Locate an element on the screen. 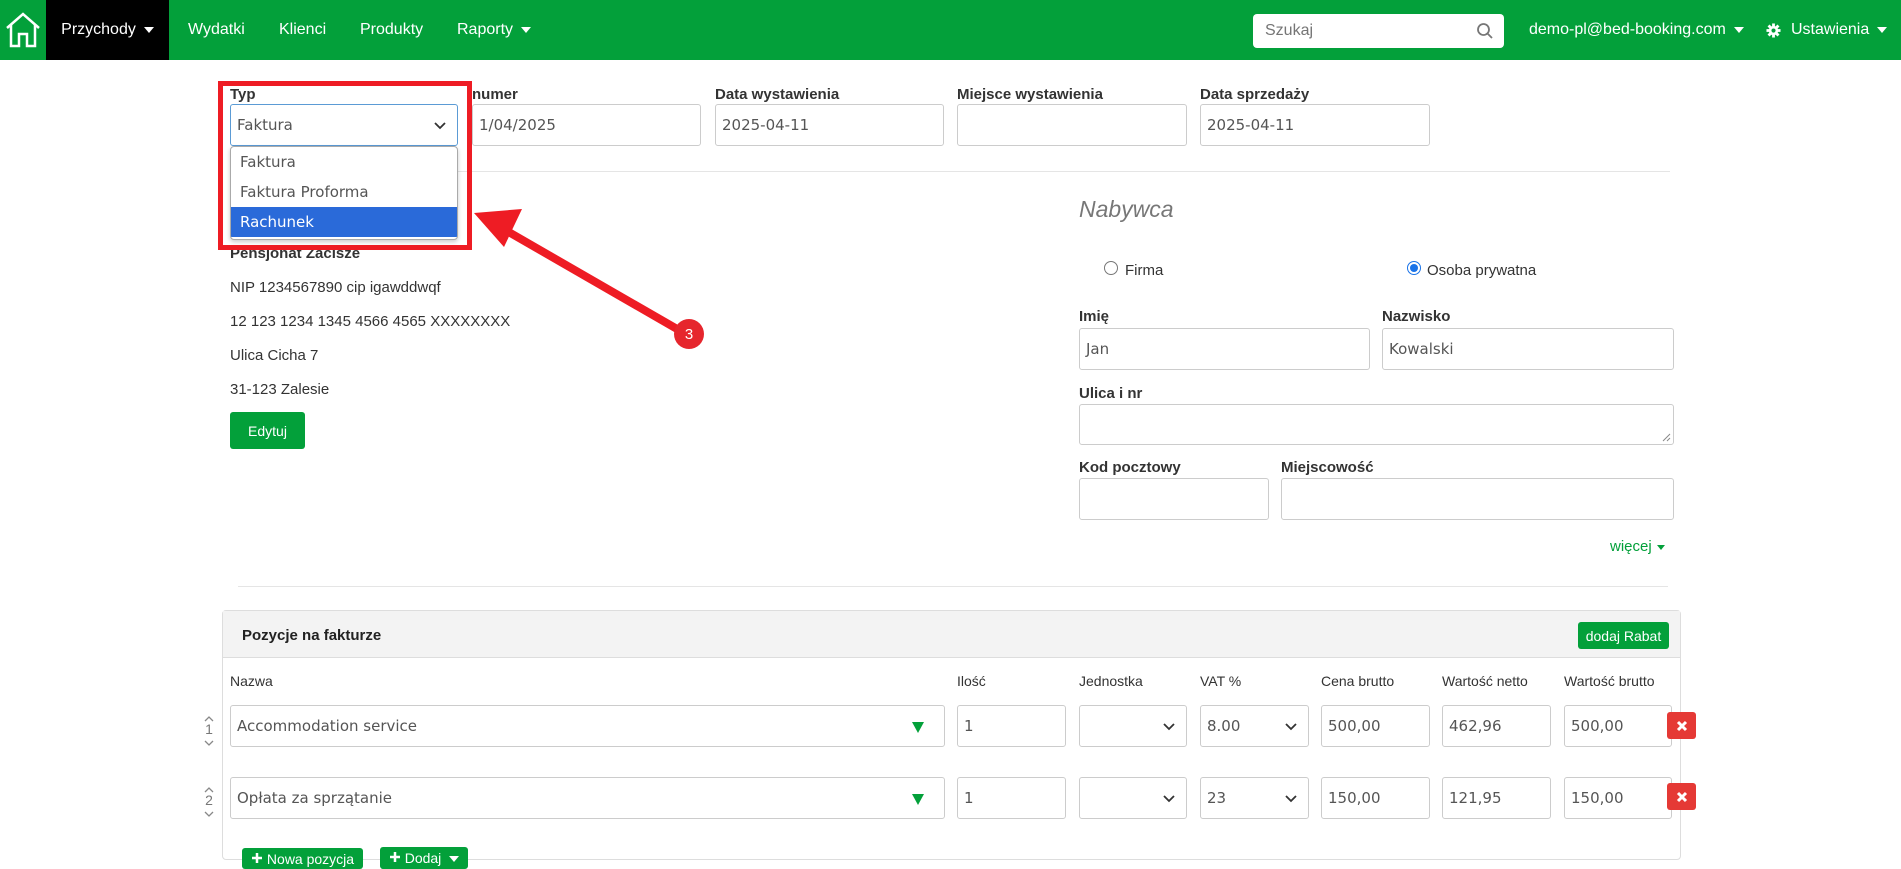  col-ilosc: Ilość is located at coordinates (971, 681).